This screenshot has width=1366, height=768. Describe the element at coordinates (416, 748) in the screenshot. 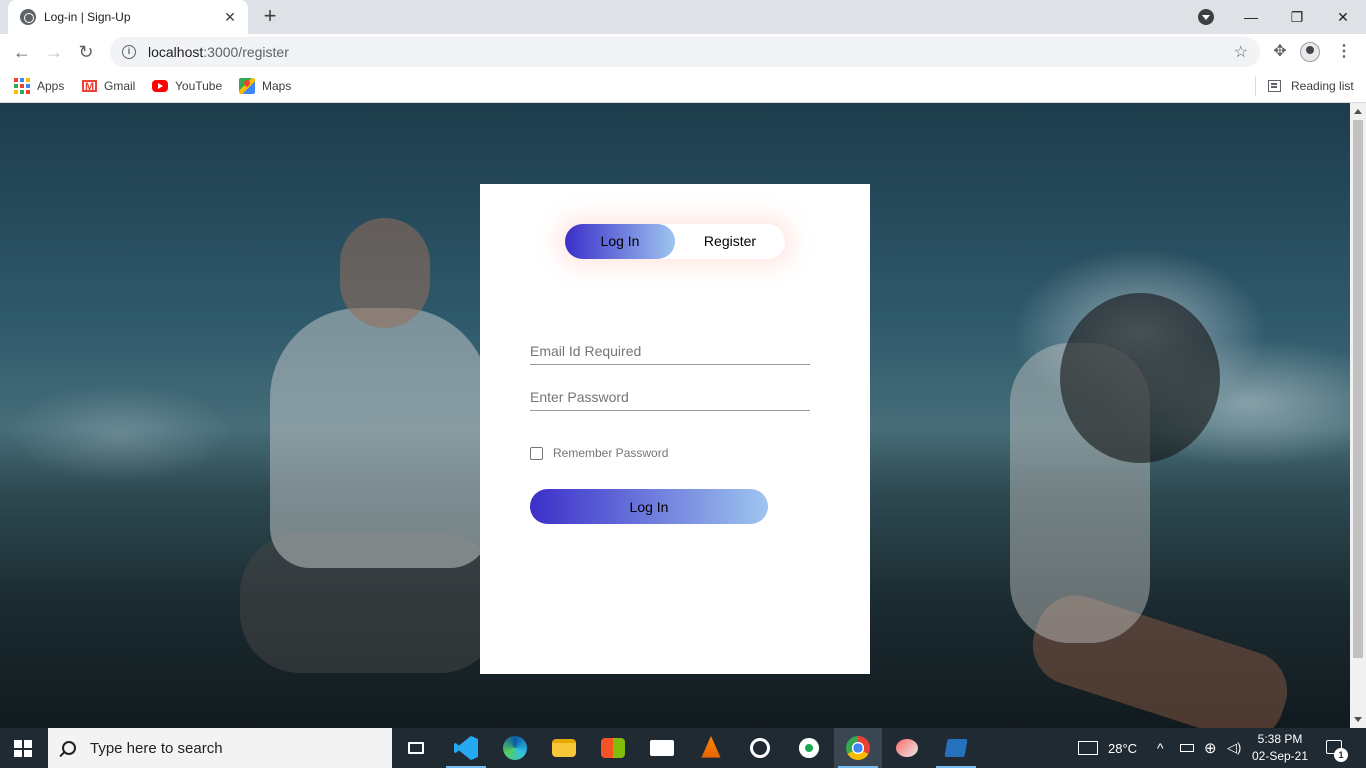

I see `task-view-icon` at that location.